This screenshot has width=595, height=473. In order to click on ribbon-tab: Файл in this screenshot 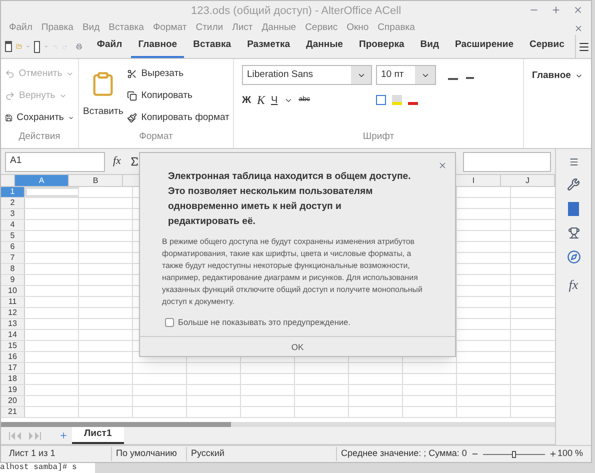, I will do `click(110, 46)`.